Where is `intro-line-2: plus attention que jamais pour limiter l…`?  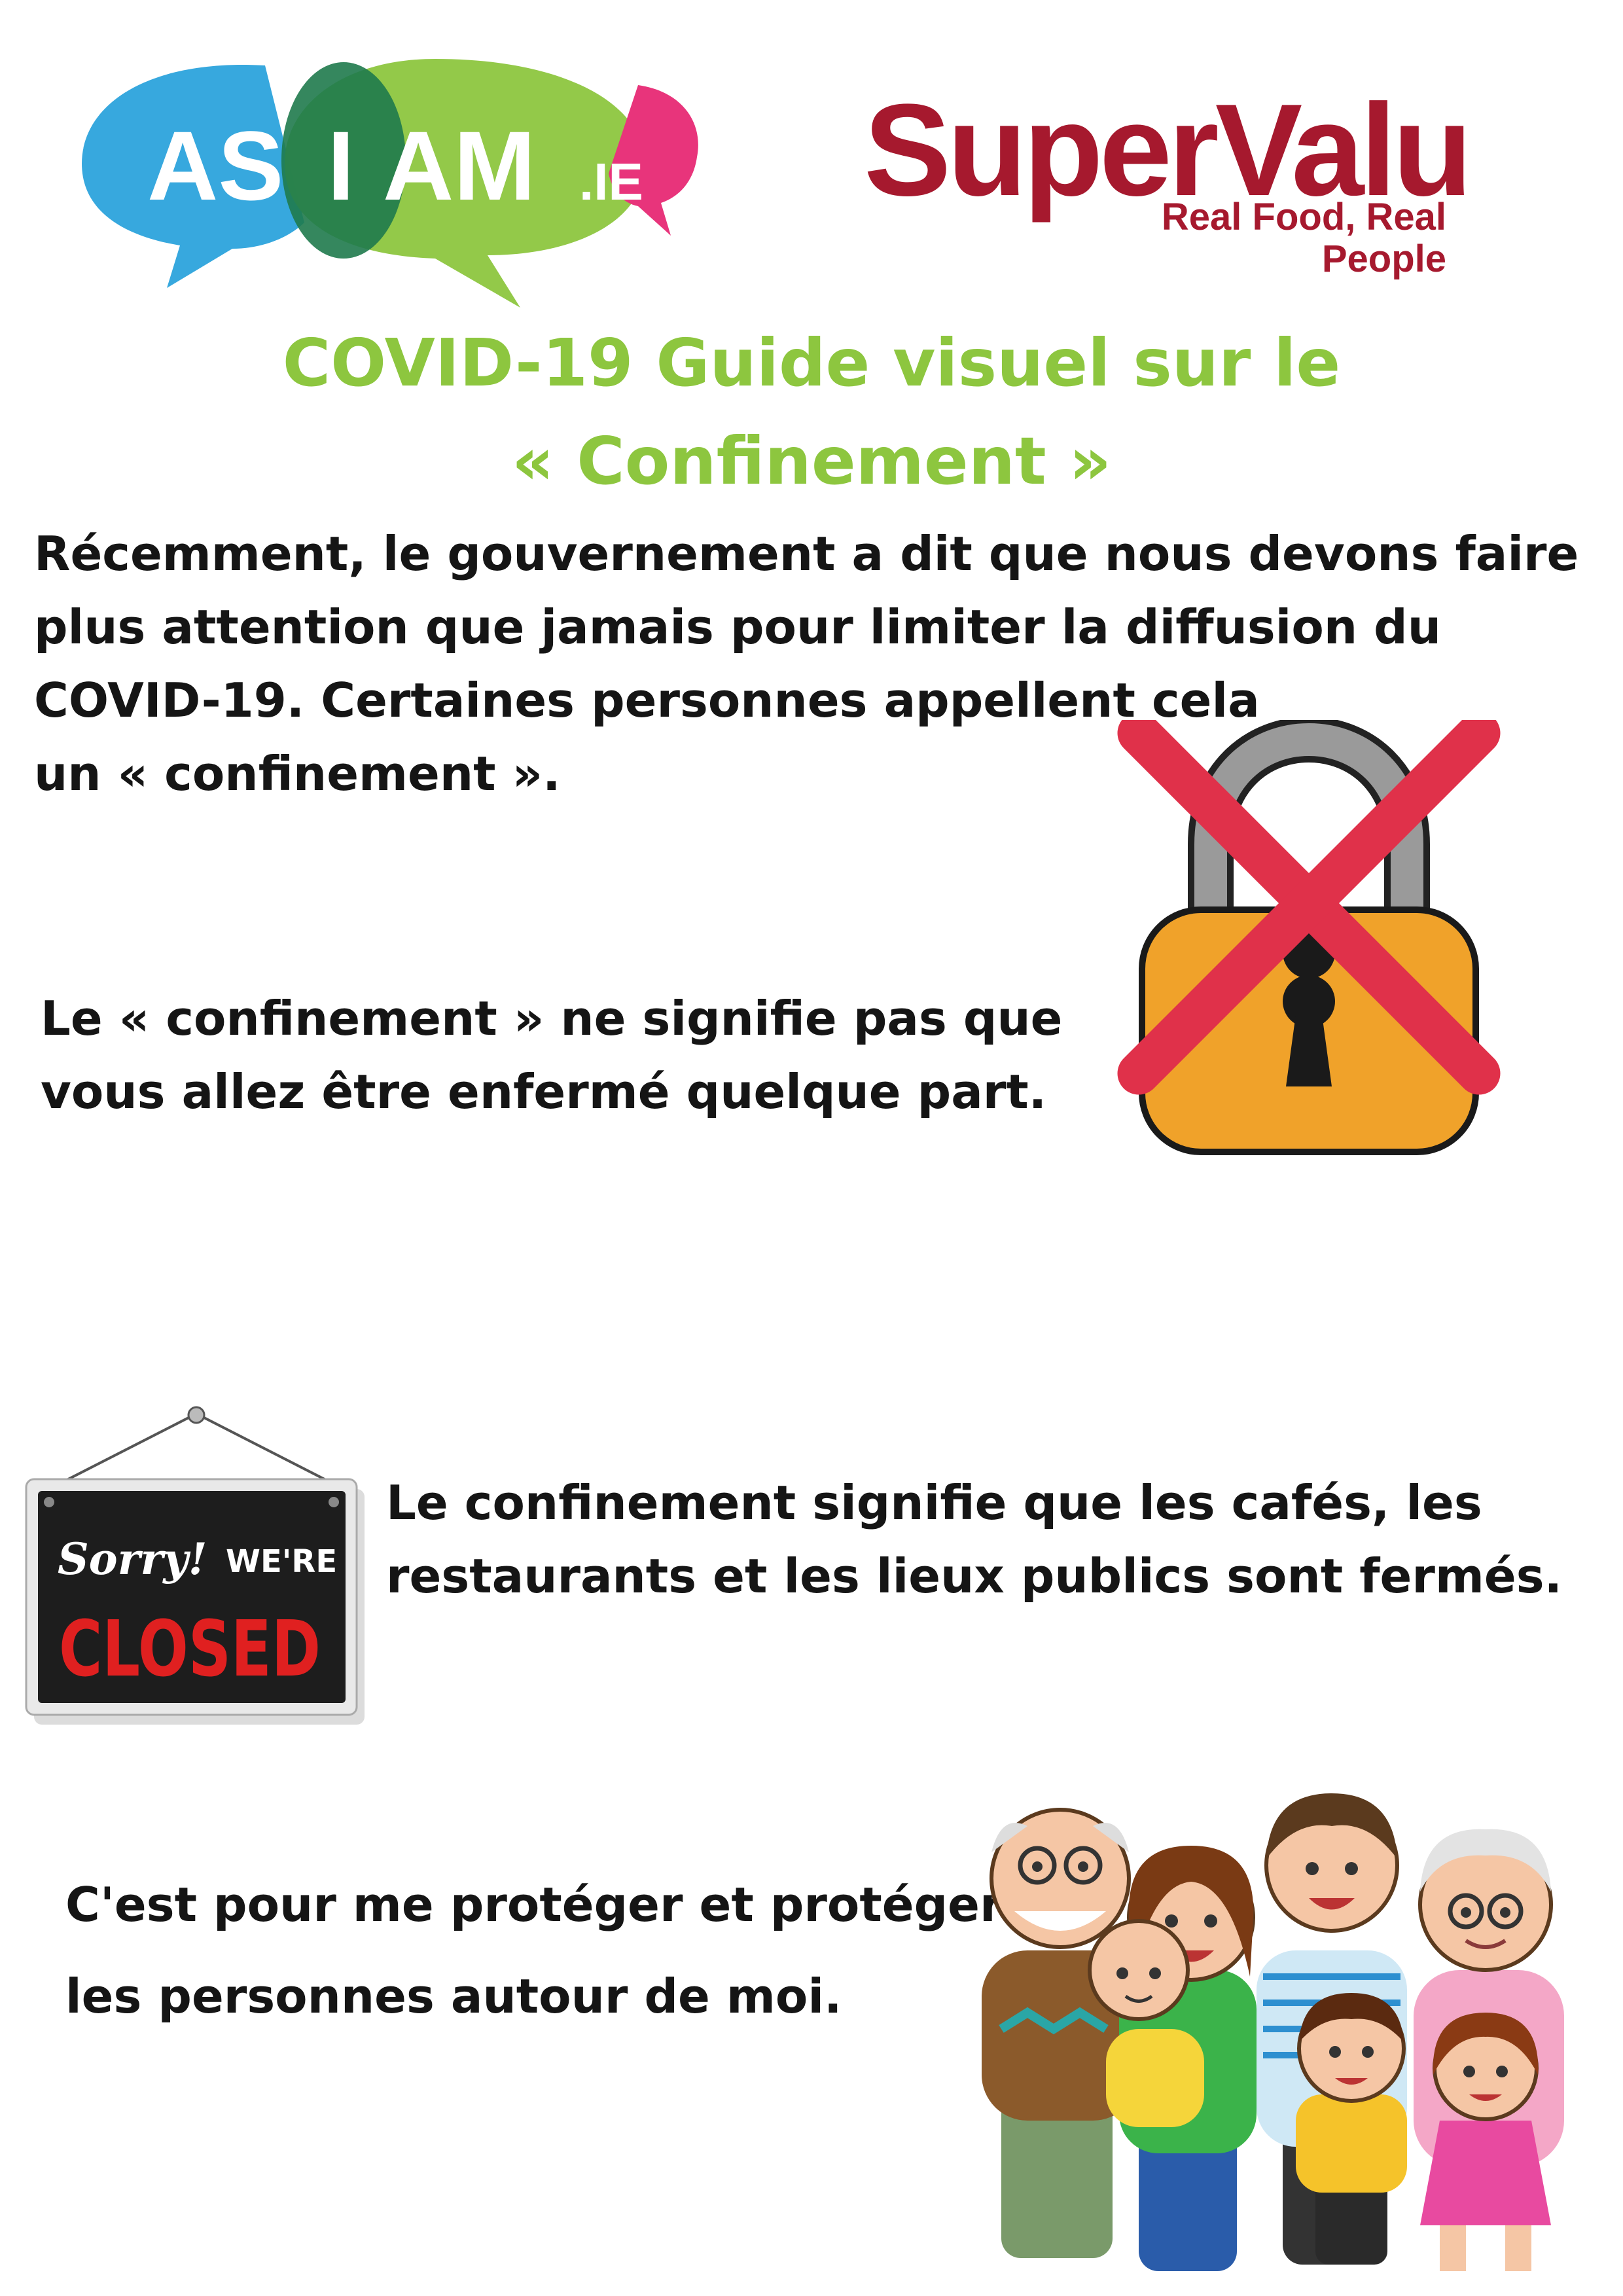
intro-line-2: plus attention que jamais pour limiter l… is located at coordinates (737, 627).